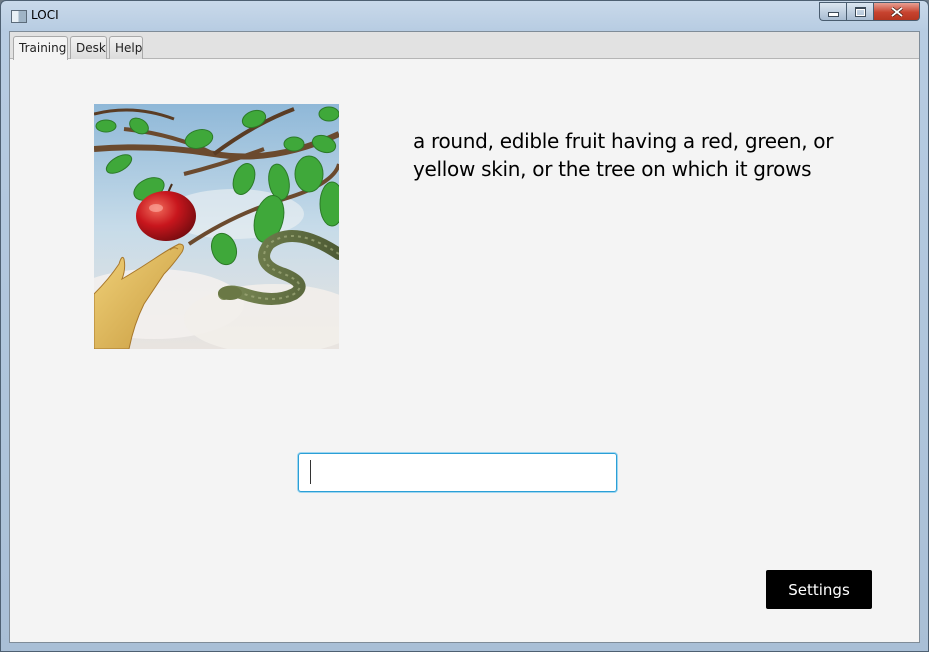  I want to click on settings-button: Settings, so click(819, 589).